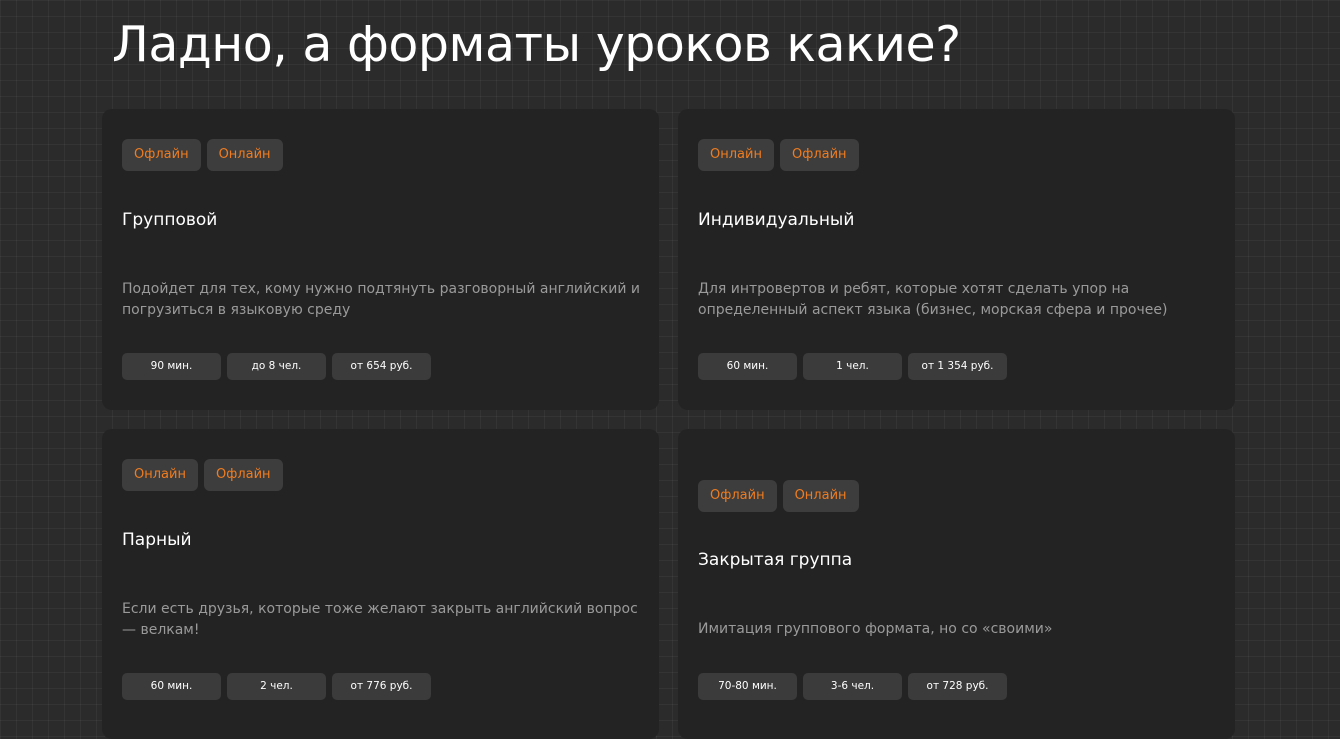 The height and width of the screenshot is (739, 1340). I want to click on price-chip: от 776 руб., so click(381, 686).